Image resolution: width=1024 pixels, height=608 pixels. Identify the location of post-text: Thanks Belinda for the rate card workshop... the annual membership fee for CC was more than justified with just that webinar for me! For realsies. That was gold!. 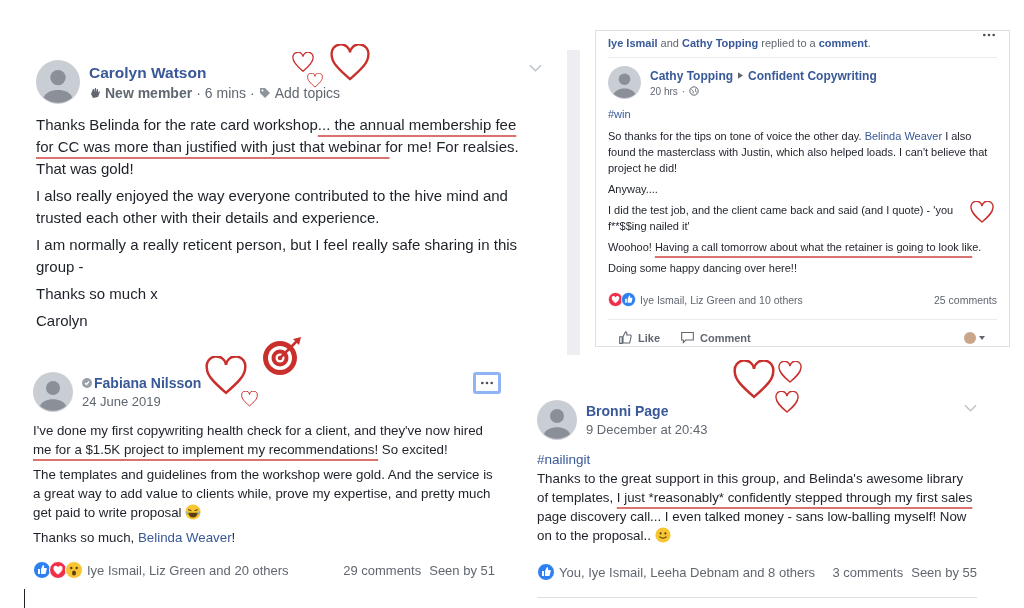
(278, 147).